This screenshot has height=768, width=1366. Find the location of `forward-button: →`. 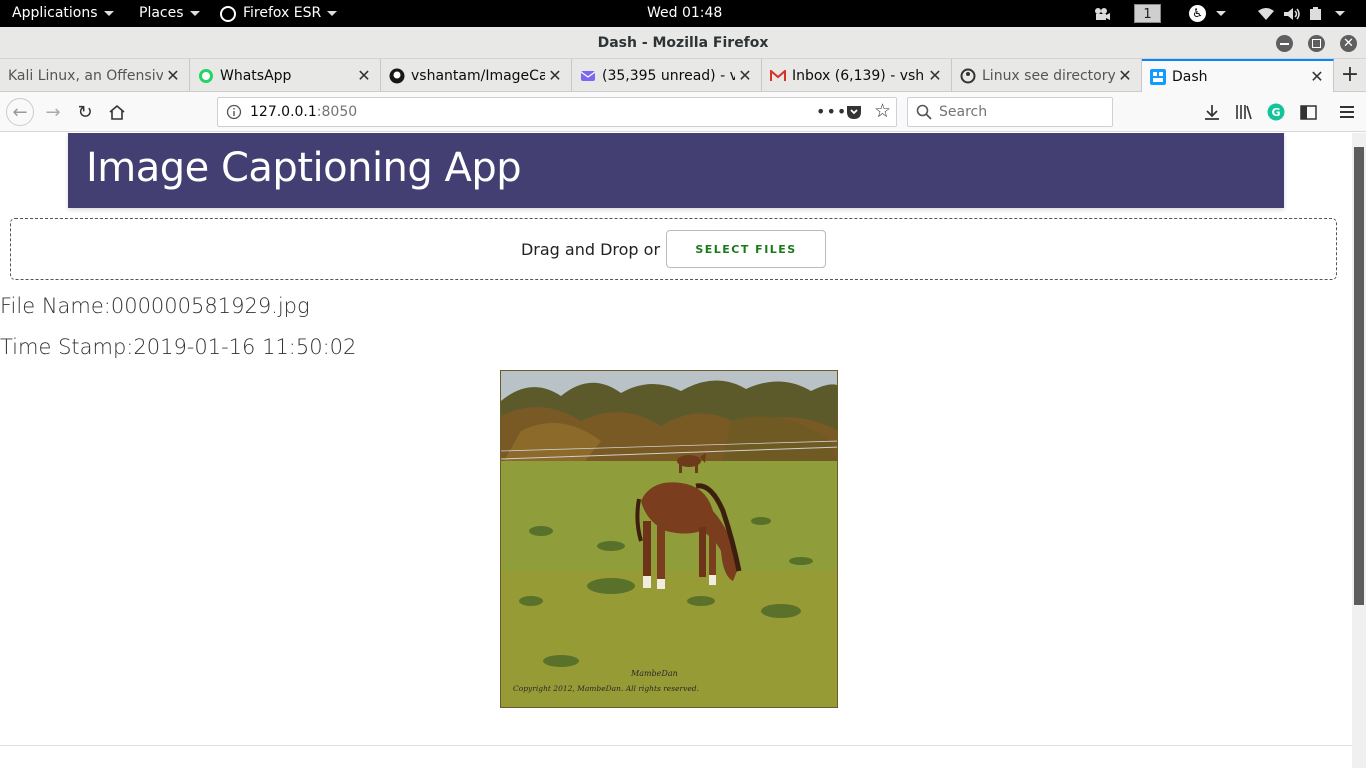

forward-button: → is located at coordinates (53, 112).